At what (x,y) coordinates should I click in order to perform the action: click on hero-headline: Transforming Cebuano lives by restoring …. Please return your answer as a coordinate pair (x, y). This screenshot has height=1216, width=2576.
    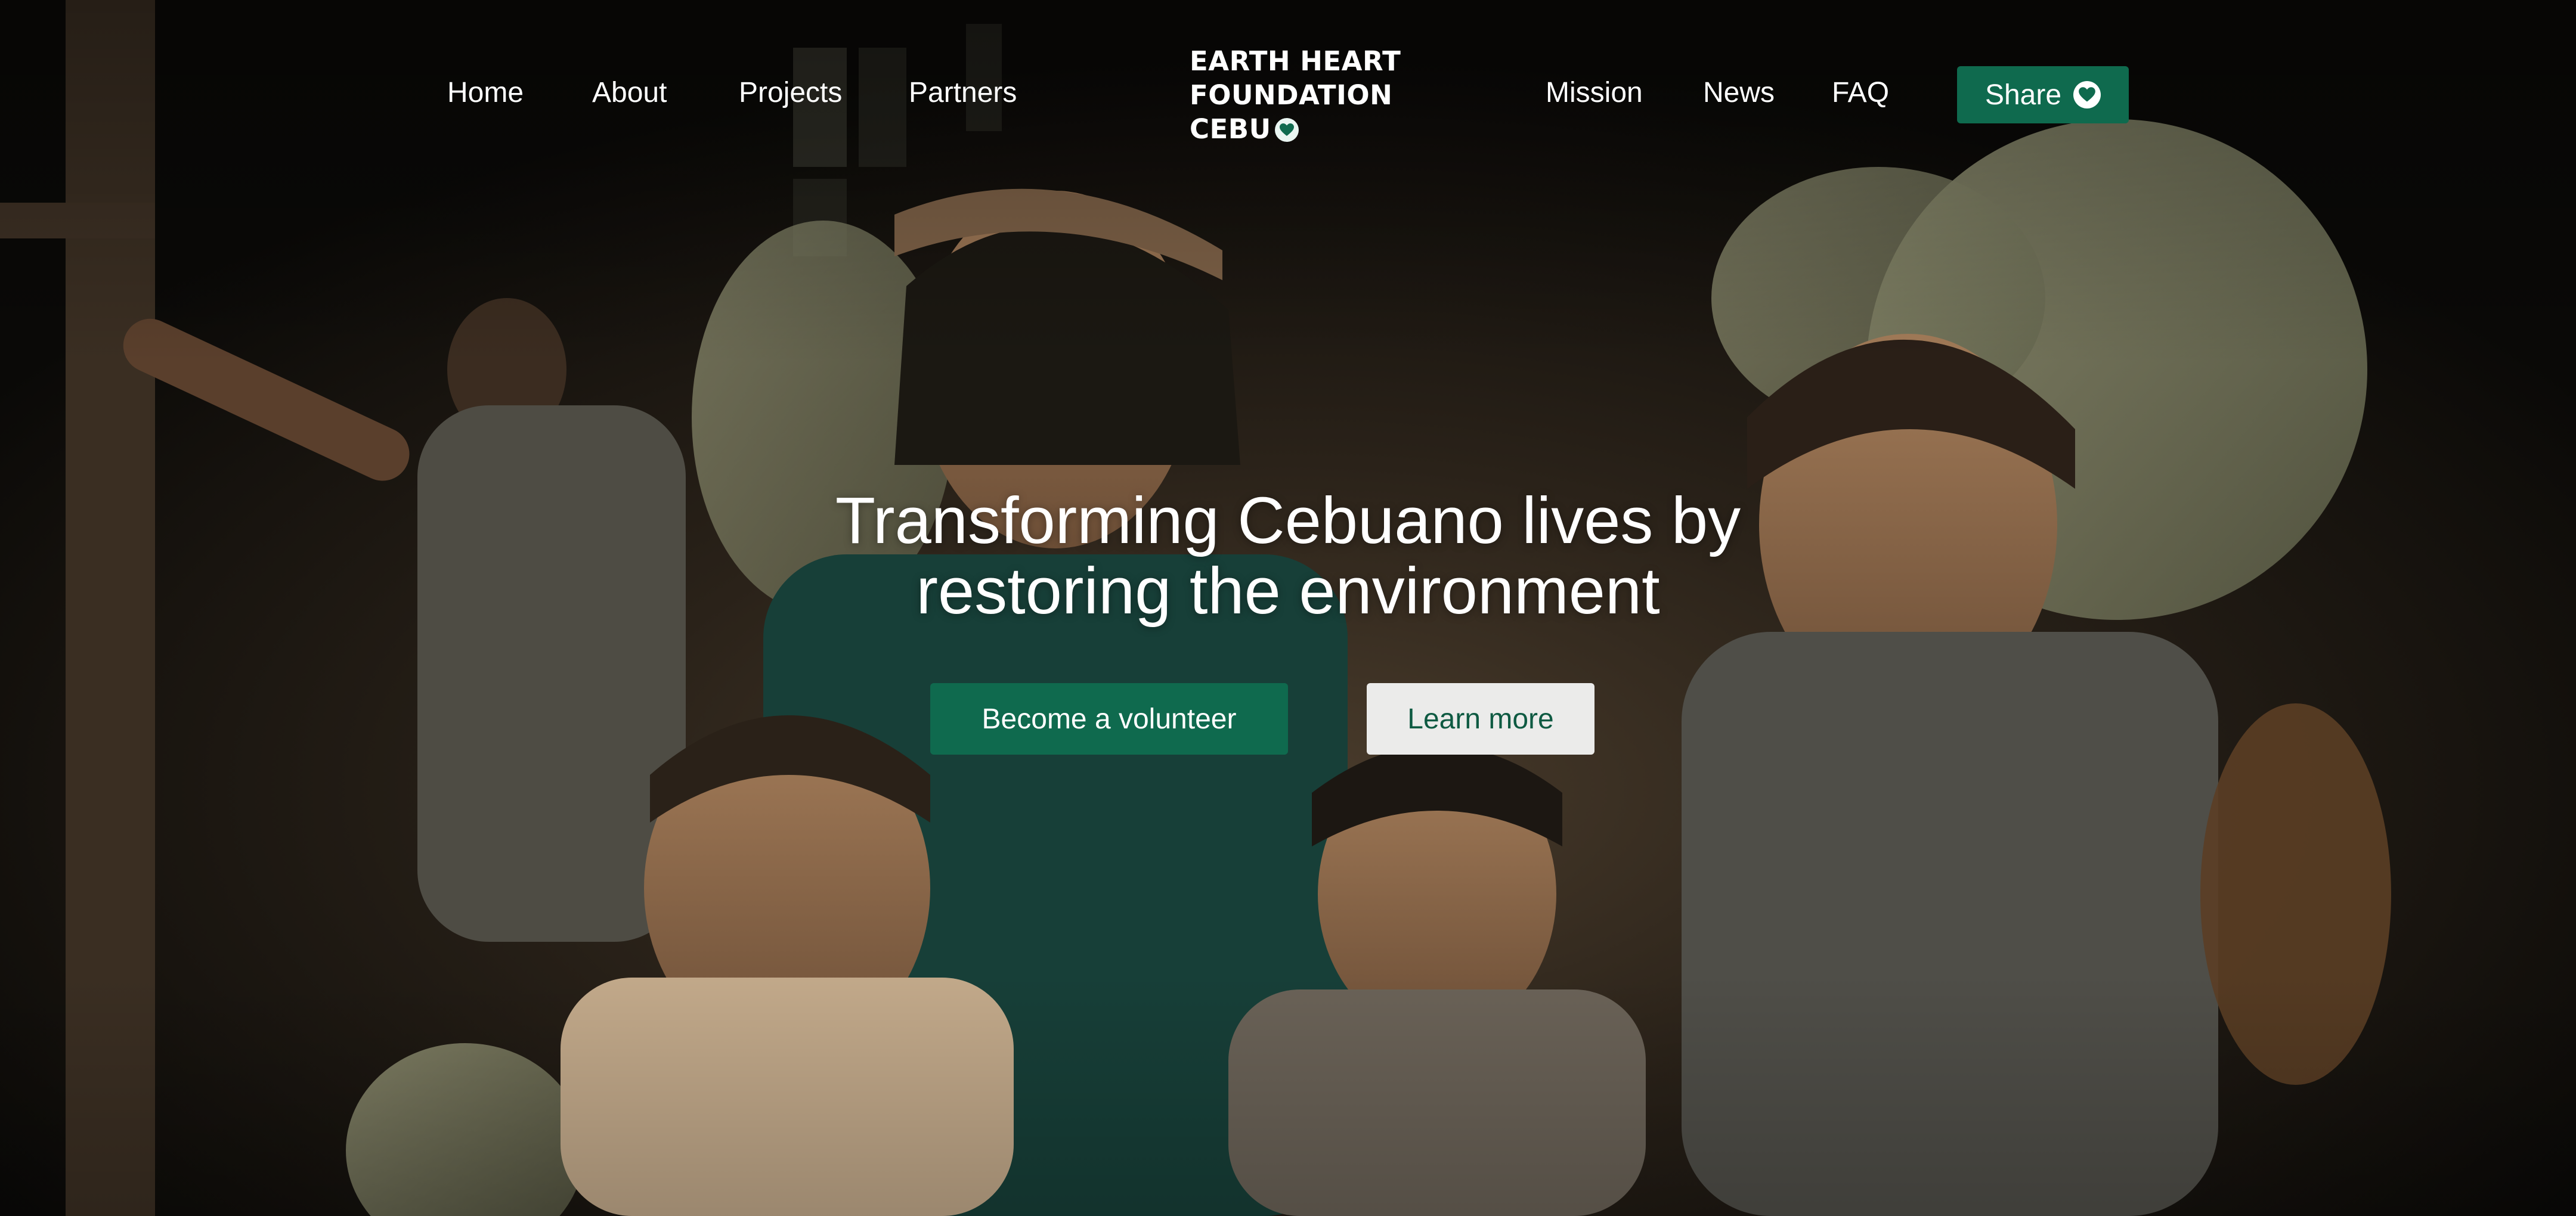
    Looking at the image, I should click on (1288, 556).